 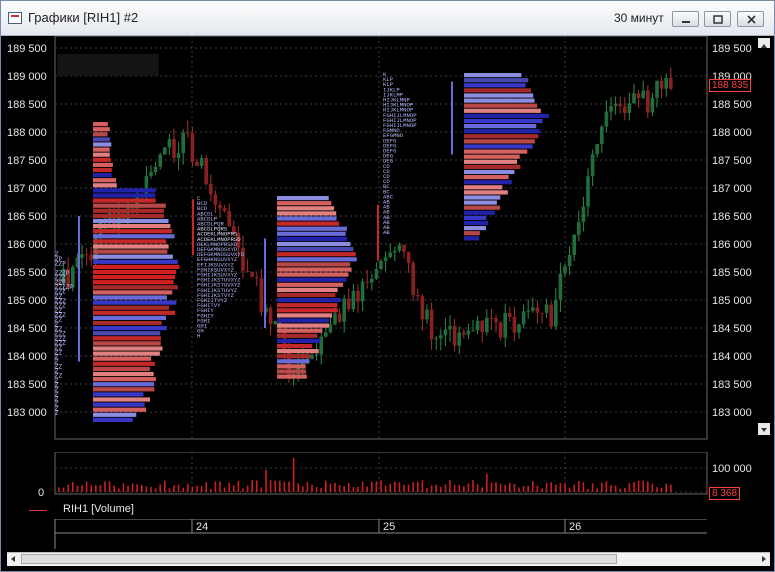 What do you see at coordinates (717, 19) in the screenshot?
I see `maximize-button` at bounding box center [717, 19].